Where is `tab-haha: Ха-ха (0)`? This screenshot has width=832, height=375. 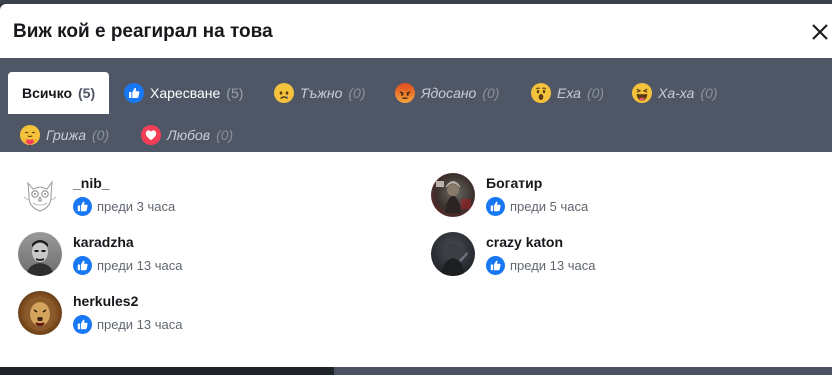 tab-haha: Ха-ха (0) is located at coordinates (675, 93).